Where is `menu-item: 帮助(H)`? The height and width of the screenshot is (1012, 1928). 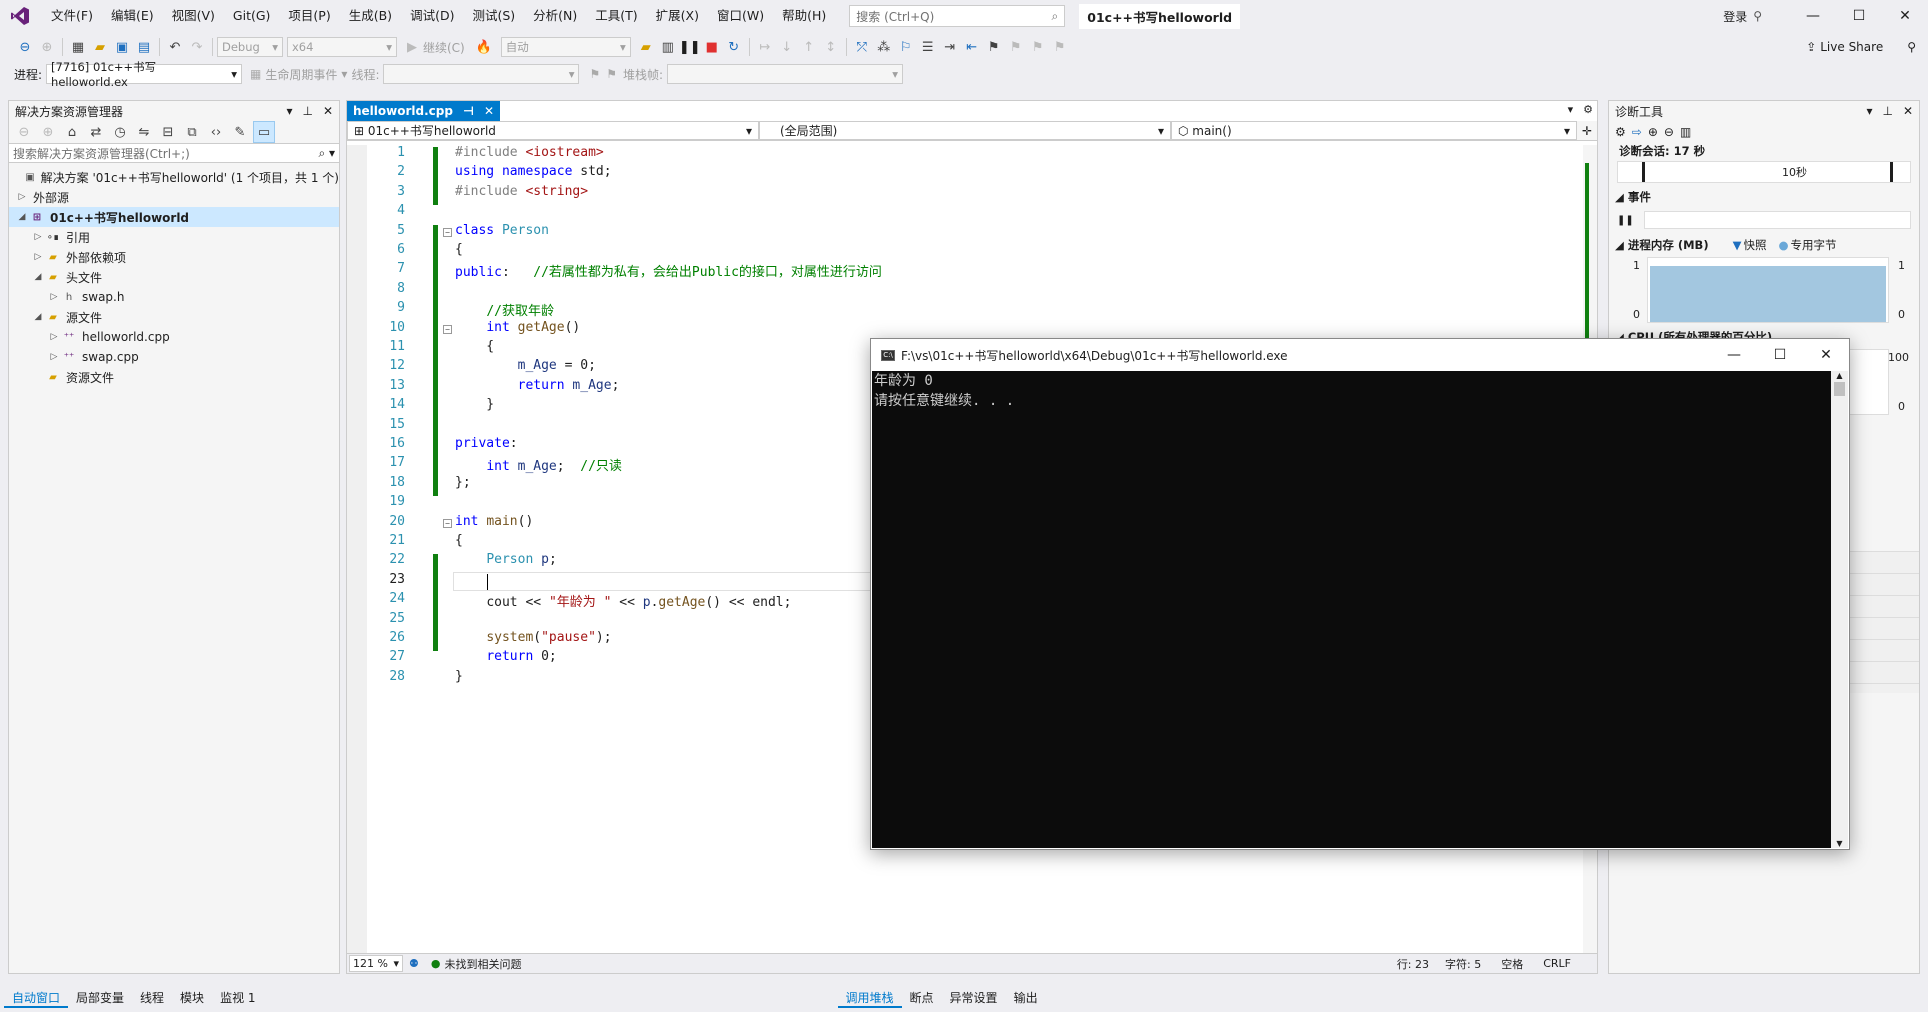
menu-item: 帮助(H) is located at coordinates (804, 16).